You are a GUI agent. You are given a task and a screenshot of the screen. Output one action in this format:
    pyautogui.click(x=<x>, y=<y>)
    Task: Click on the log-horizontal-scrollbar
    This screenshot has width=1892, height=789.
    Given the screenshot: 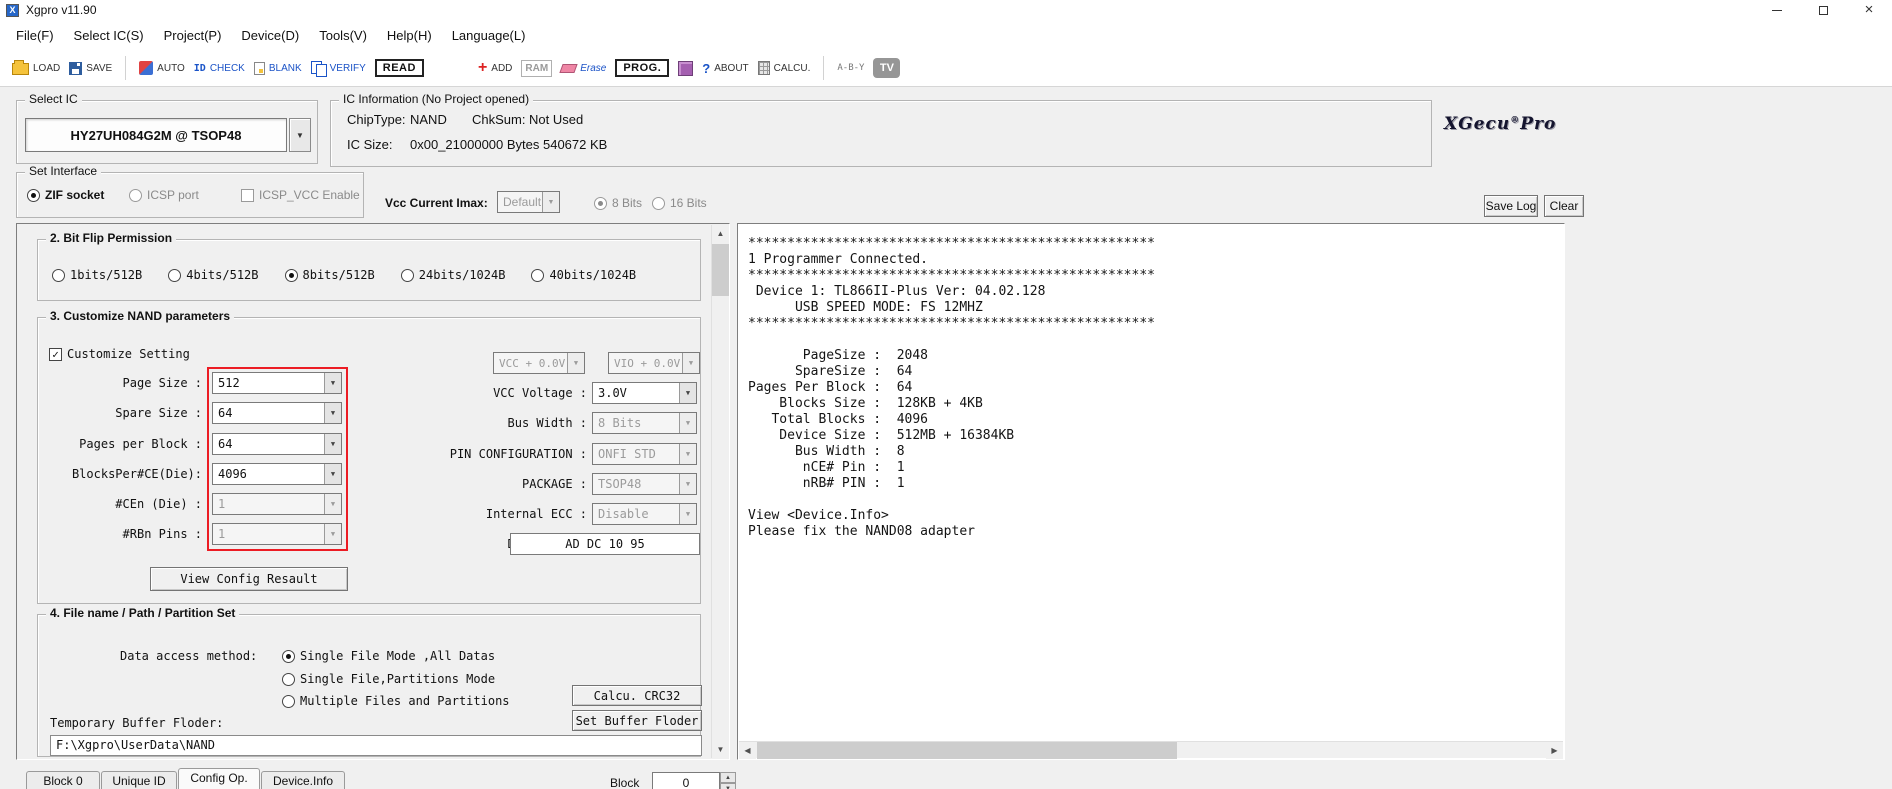 What is the action you would take?
    pyautogui.click(x=1151, y=750)
    